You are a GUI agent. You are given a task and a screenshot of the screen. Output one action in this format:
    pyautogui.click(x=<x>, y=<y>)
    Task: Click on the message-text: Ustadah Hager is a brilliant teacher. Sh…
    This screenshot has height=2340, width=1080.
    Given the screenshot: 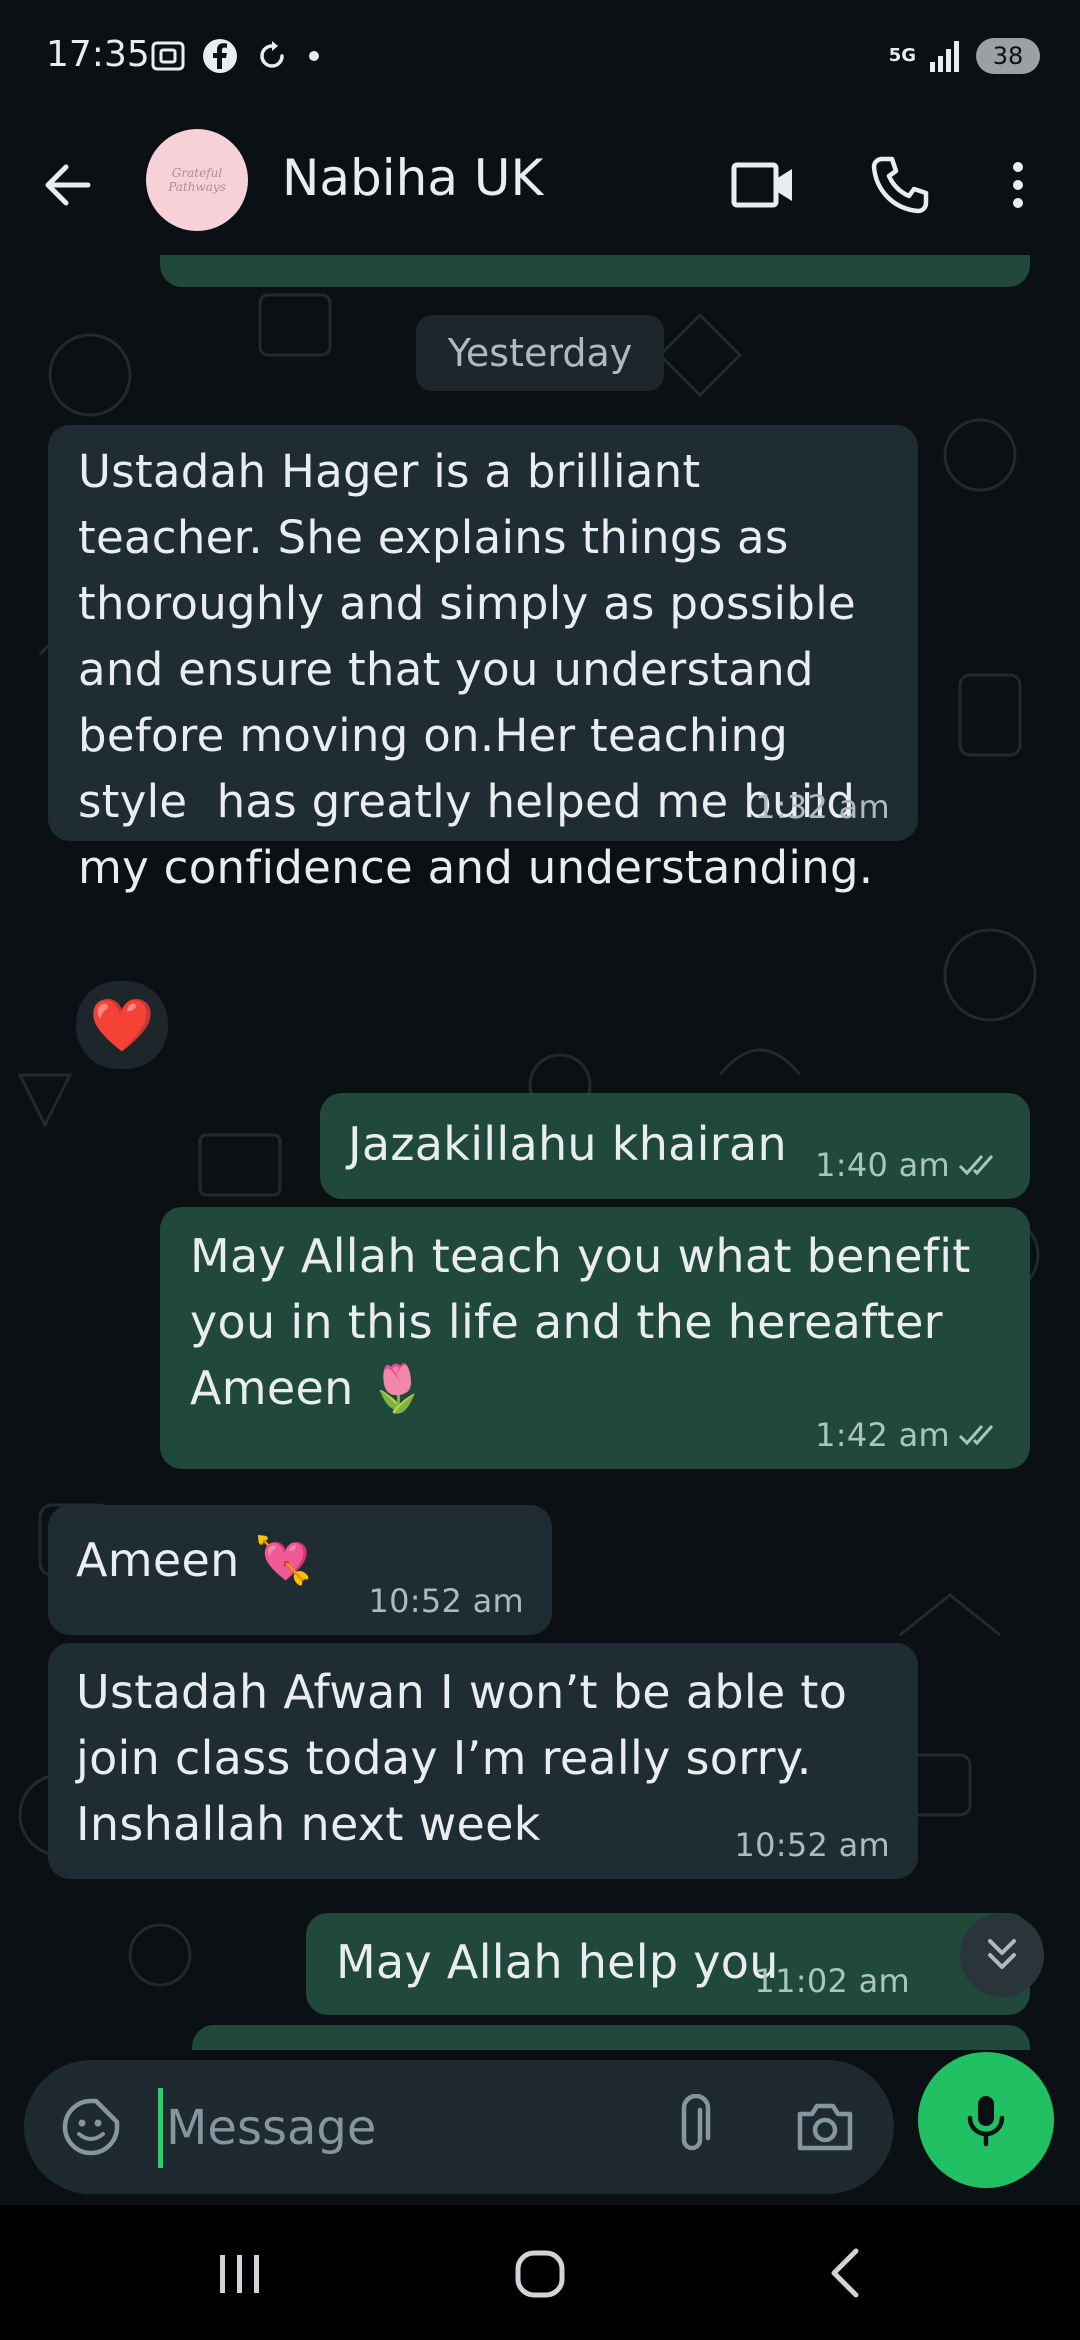 What is the action you would take?
    pyautogui.click(x=476, y=669)
    